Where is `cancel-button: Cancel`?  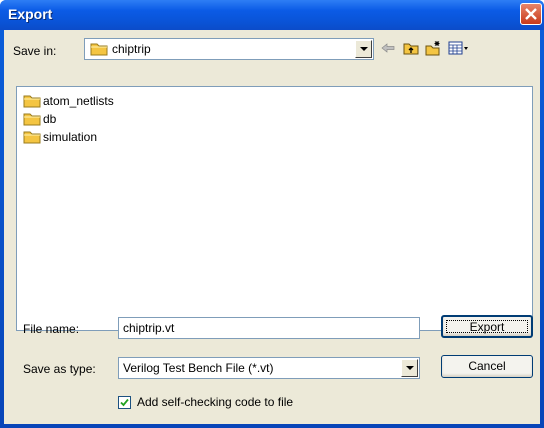 cancel-button: Cancel is located at coordinates (487, 366).